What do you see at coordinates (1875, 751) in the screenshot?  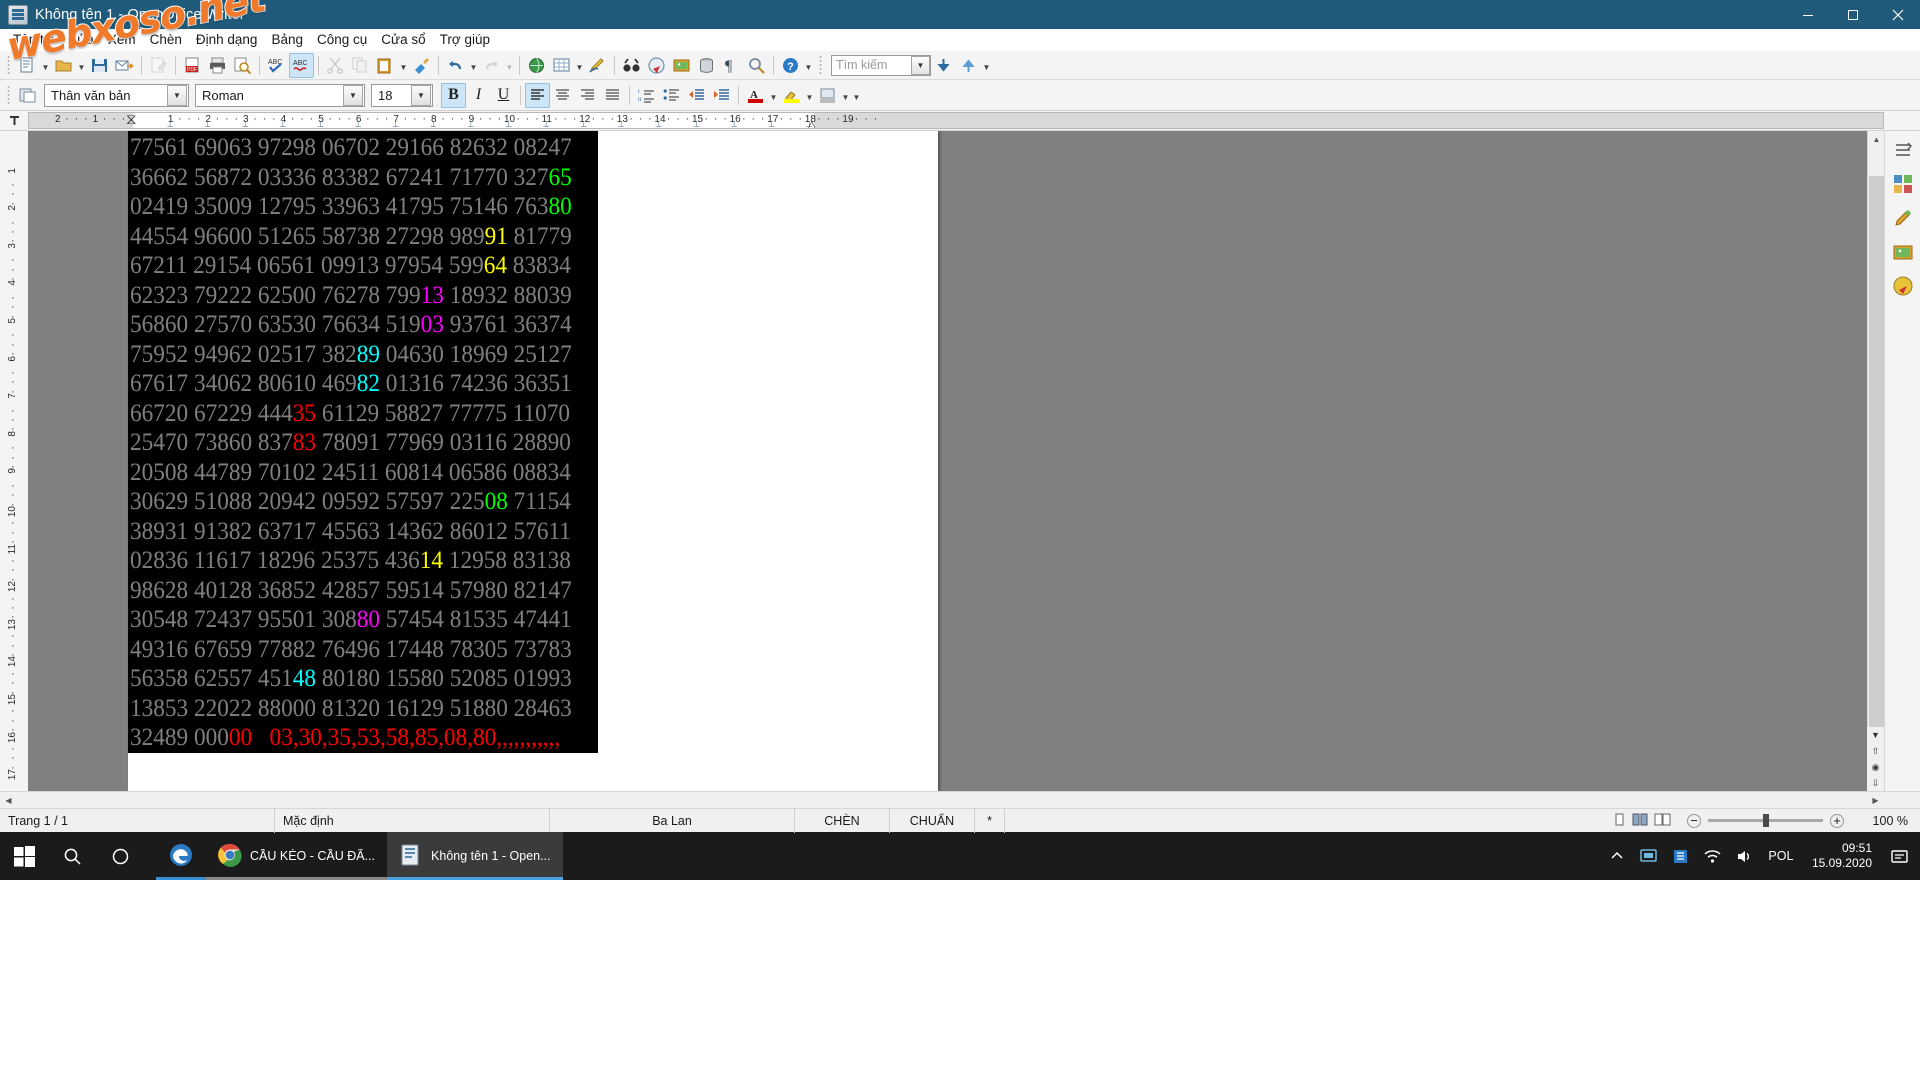 I see `previous-page-button: ⇧` at bounding box center [1875, 751].